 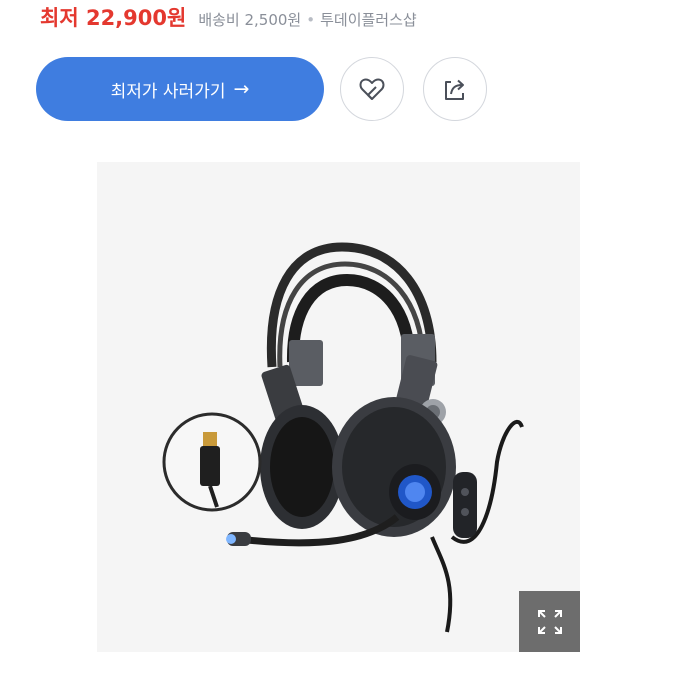 I want to click on share-icon, so click(x=454, y=89).